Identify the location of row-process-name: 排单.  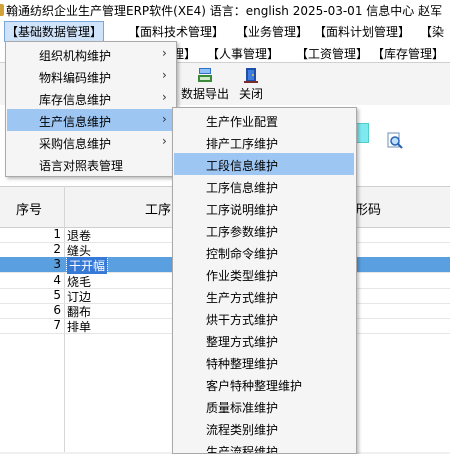
(79, 326).